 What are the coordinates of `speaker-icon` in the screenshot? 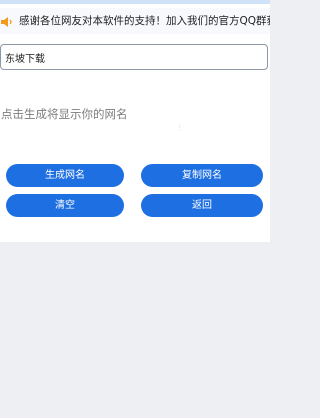 It's located at (7, 21).